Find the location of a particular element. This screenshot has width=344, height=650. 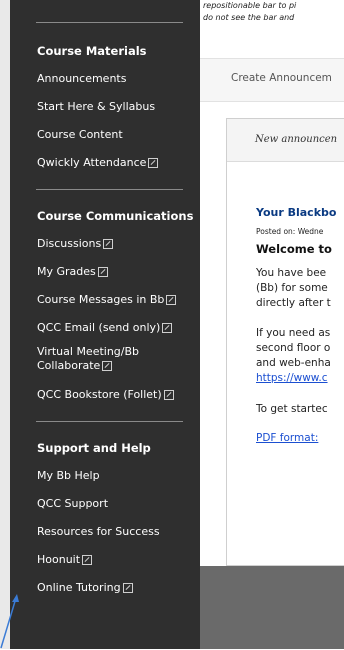

announcement-welcome: Welcome to is located at coordinates (294, 249).